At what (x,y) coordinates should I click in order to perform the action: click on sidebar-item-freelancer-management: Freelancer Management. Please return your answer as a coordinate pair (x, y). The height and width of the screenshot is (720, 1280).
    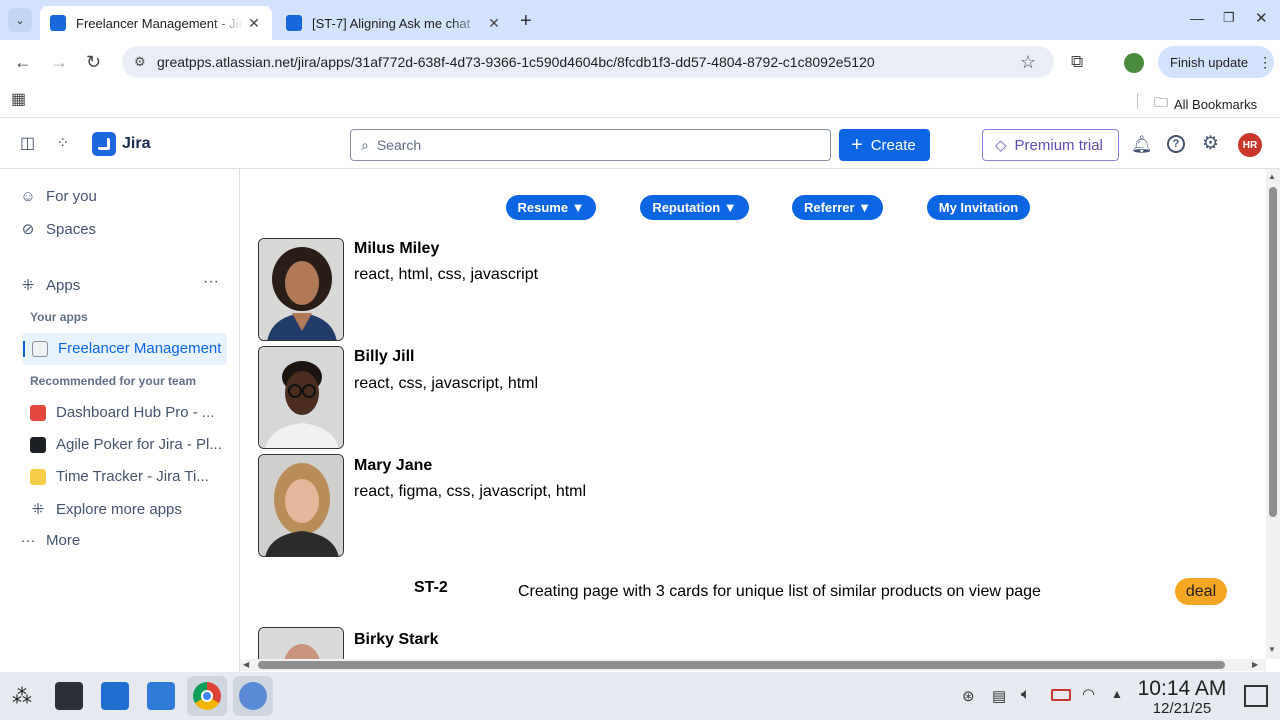
    Looking at the image, I should click on (126, 348).